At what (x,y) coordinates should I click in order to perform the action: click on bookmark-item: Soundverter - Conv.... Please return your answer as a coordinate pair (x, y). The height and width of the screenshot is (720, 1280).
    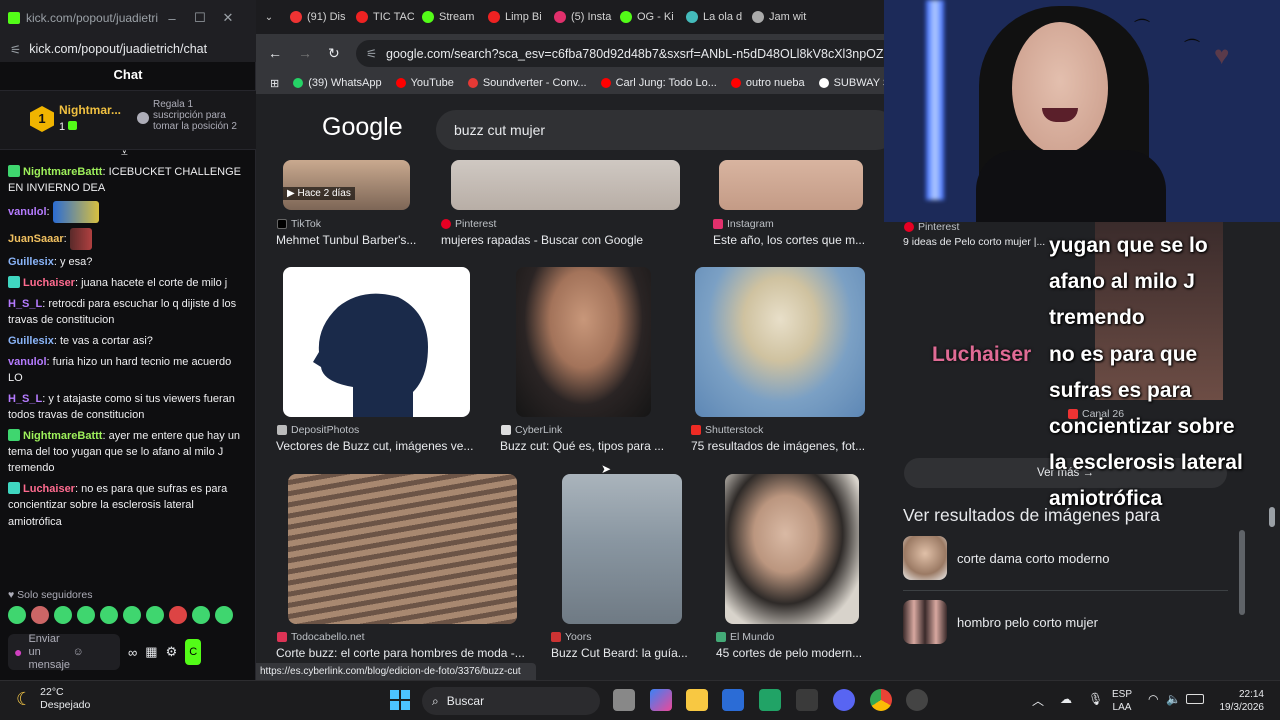
    Looking at the image, I should click on (527, 83).